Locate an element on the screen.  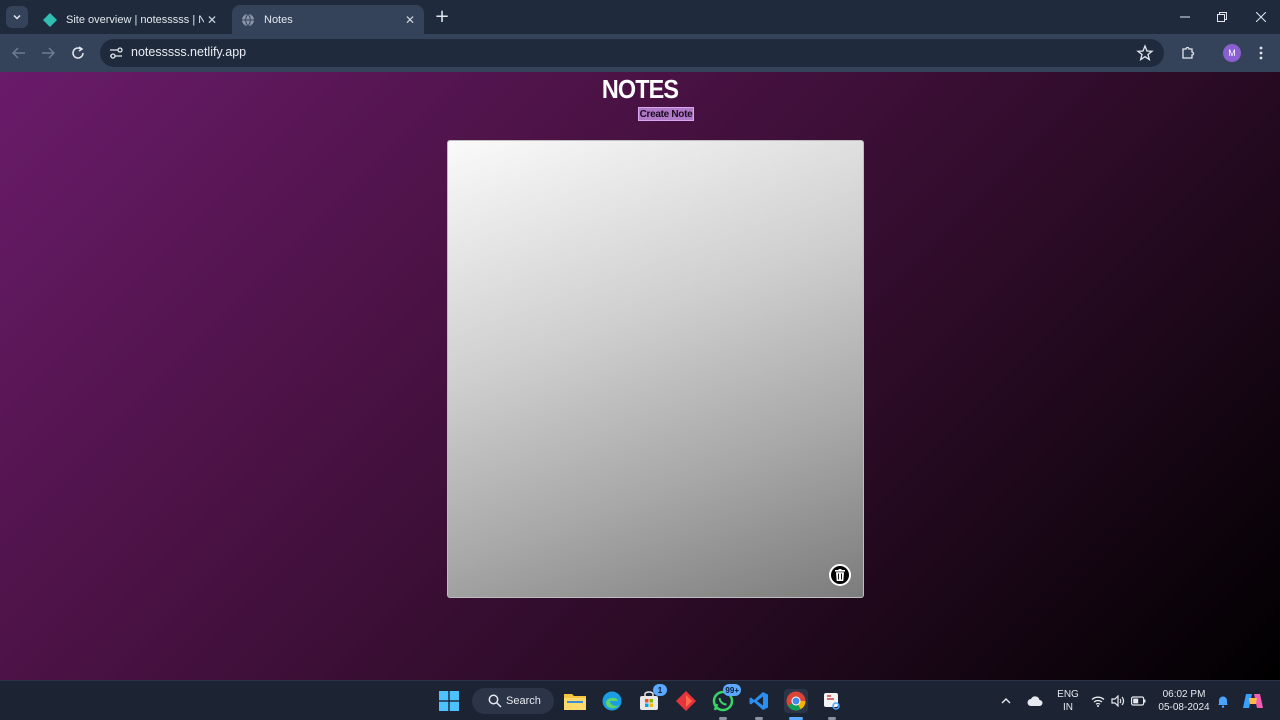
copilot-icon is located at coordinates (1253, 701).